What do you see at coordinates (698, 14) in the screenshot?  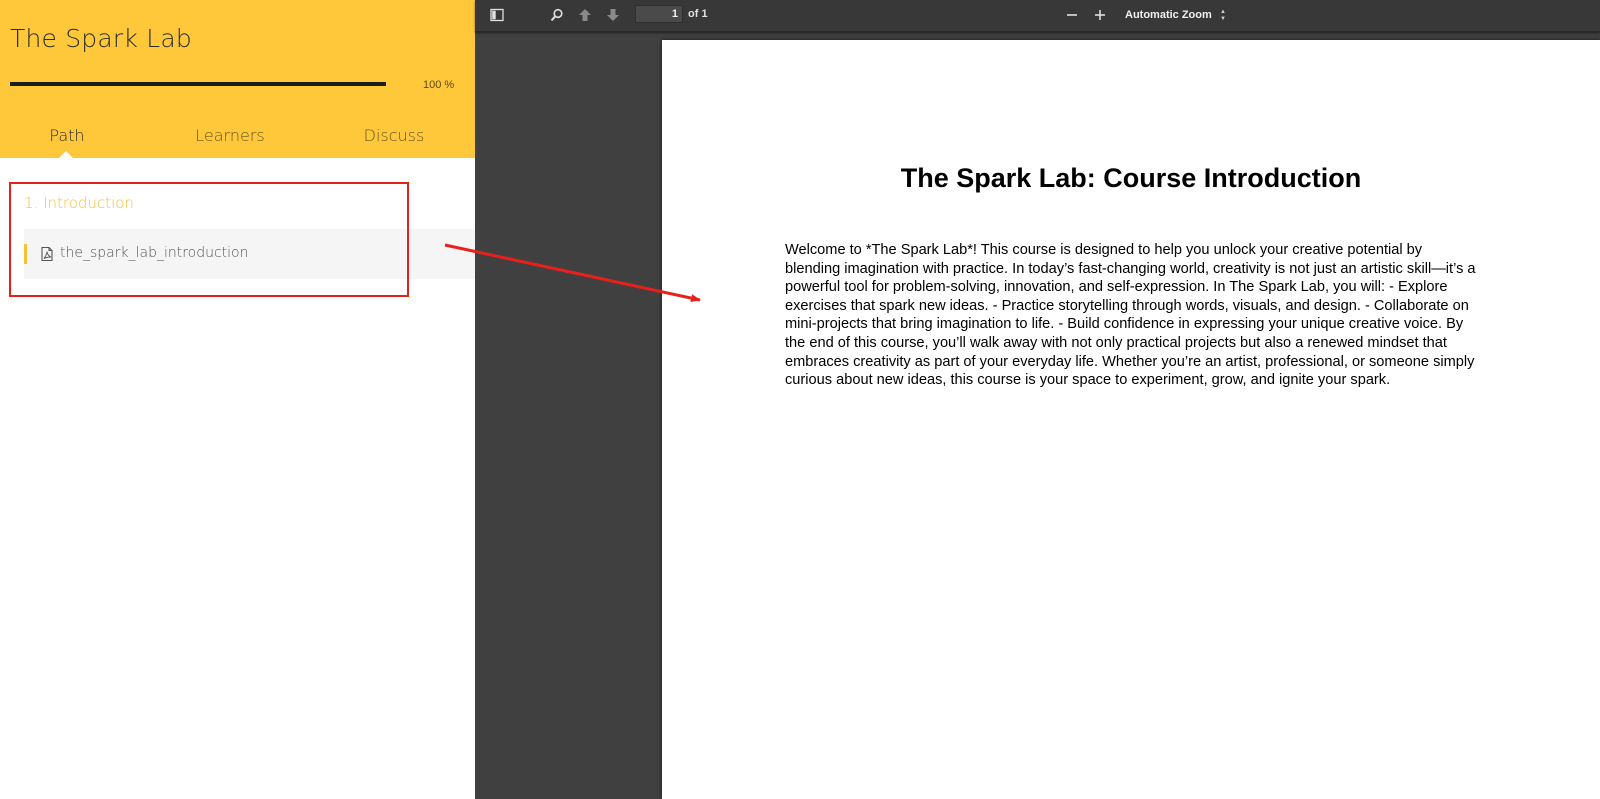 I see `page-count: of 1` at bounding box center [698, 14].